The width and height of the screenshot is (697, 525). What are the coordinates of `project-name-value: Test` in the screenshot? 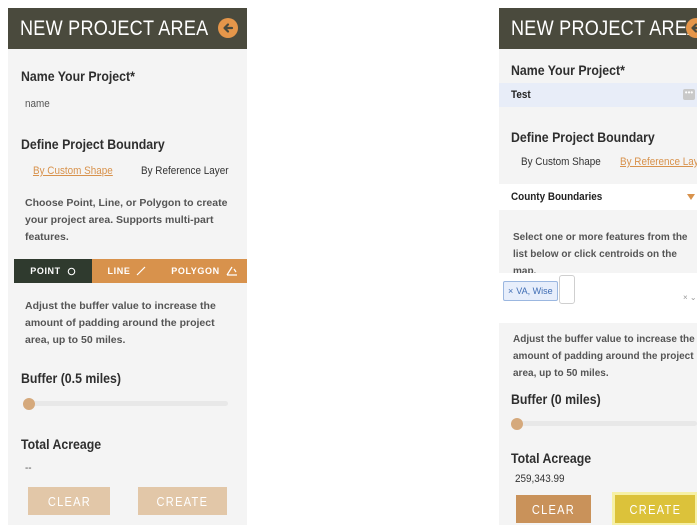 It's located at (521, 95).